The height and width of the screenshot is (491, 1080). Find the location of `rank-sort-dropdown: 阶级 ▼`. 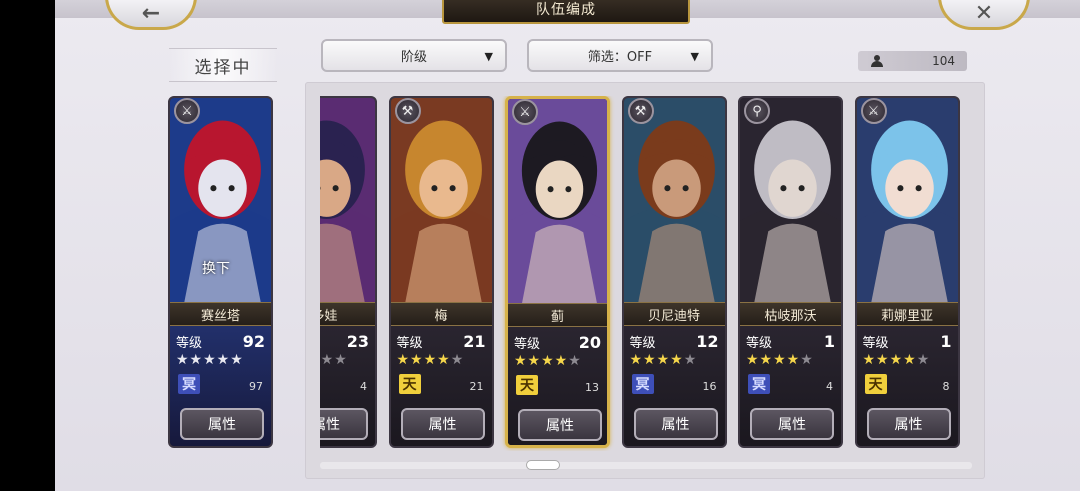

rank-sort-dropdown: 阶级 ▼ is located at coordinates (414, 55).